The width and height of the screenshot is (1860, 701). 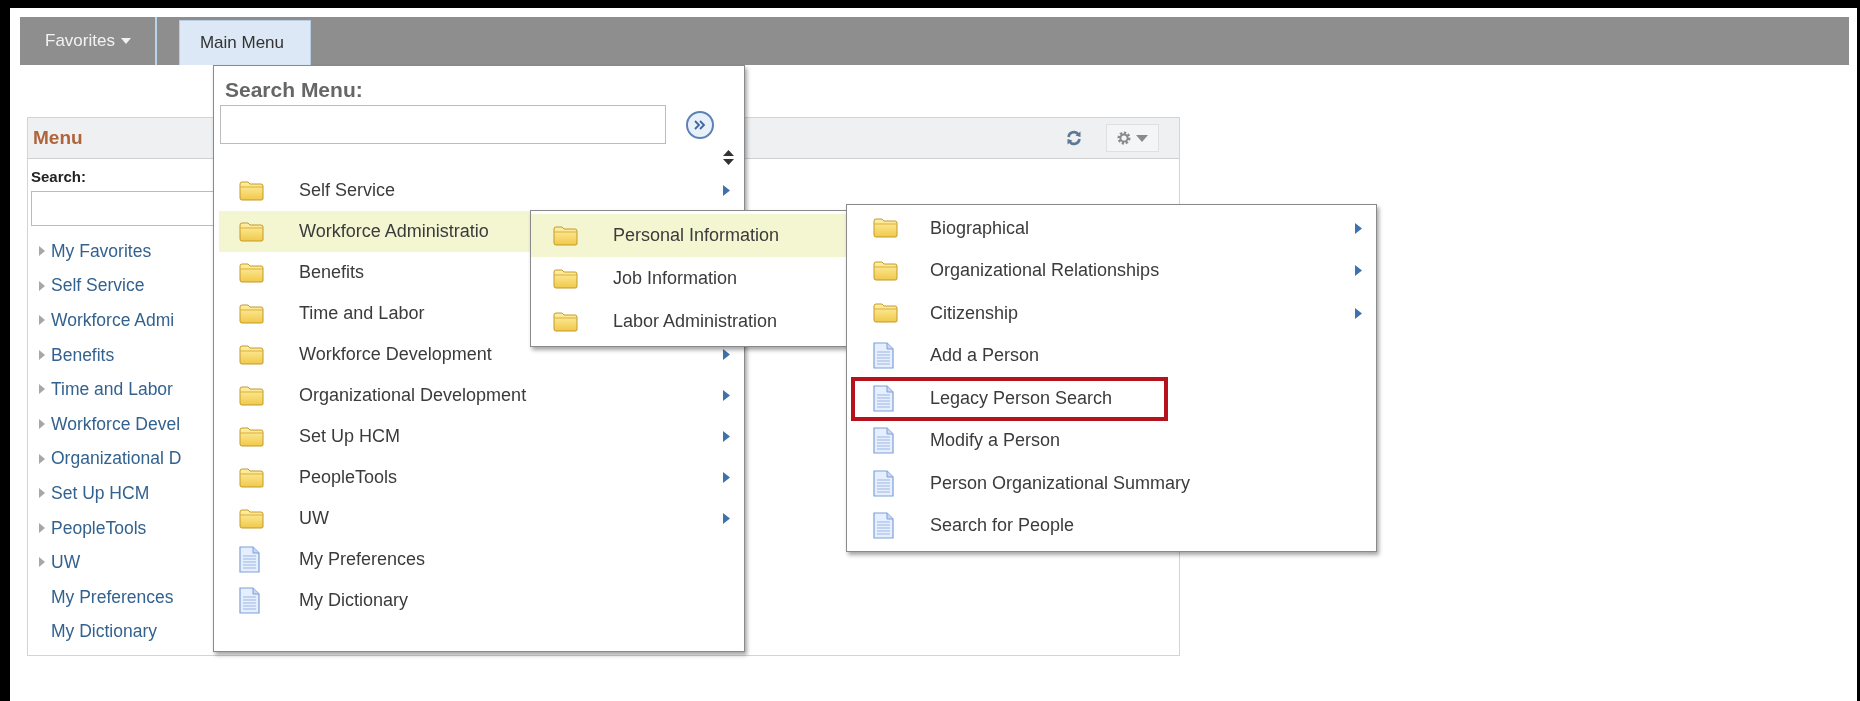 I want to click on search-label: Search:, so click(x=59, y=176).